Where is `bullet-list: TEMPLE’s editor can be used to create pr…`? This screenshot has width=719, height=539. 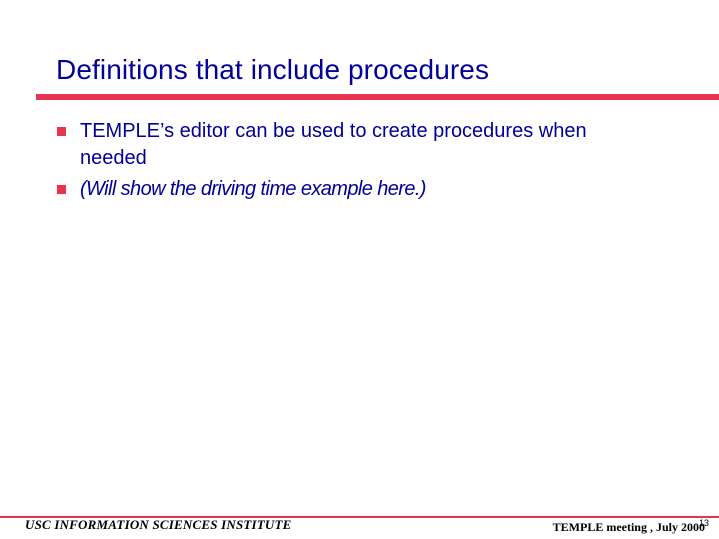 bullet-list: TEMPLE’s editor can be used to create pr… is located at coordinates (356, 160).